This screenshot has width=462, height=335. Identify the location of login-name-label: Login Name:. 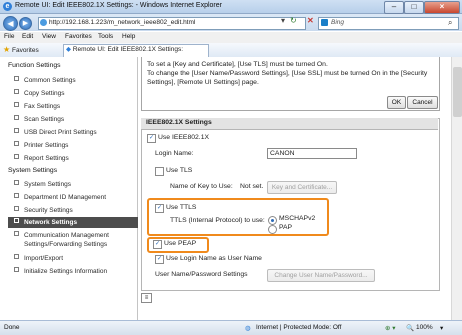
(174, 153).